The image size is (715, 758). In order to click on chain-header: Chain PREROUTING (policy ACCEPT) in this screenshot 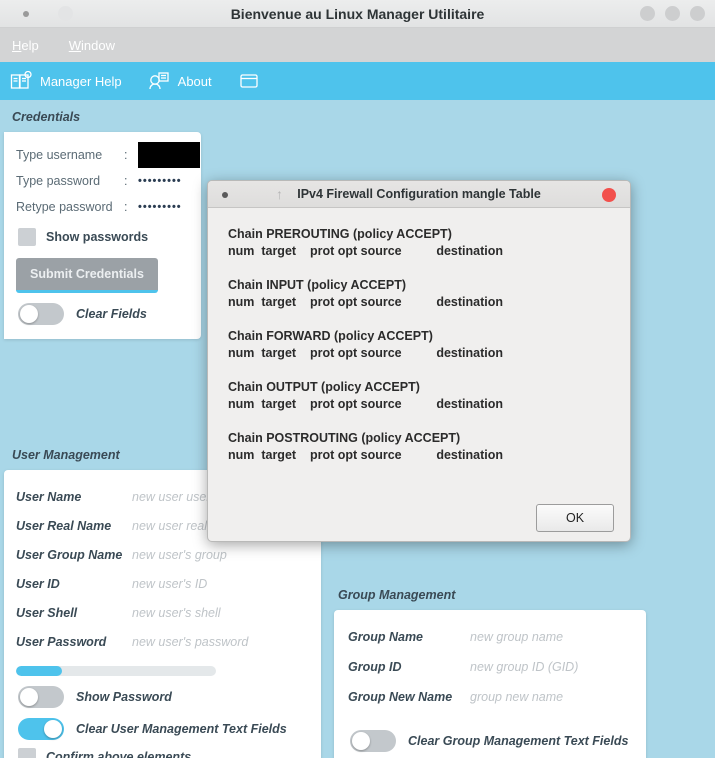, I will do `click(340, 234)`.